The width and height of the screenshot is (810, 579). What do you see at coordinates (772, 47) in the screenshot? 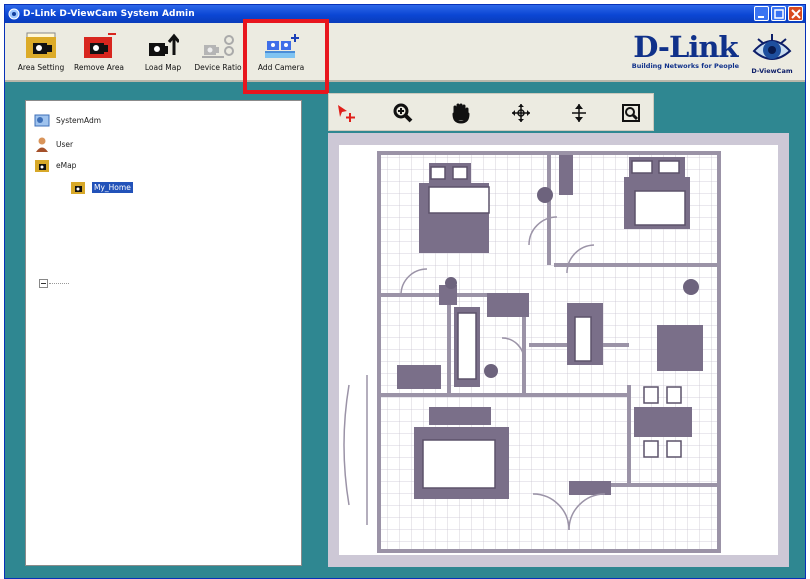
I see `eye-icon` at bounding box center [772, 47].